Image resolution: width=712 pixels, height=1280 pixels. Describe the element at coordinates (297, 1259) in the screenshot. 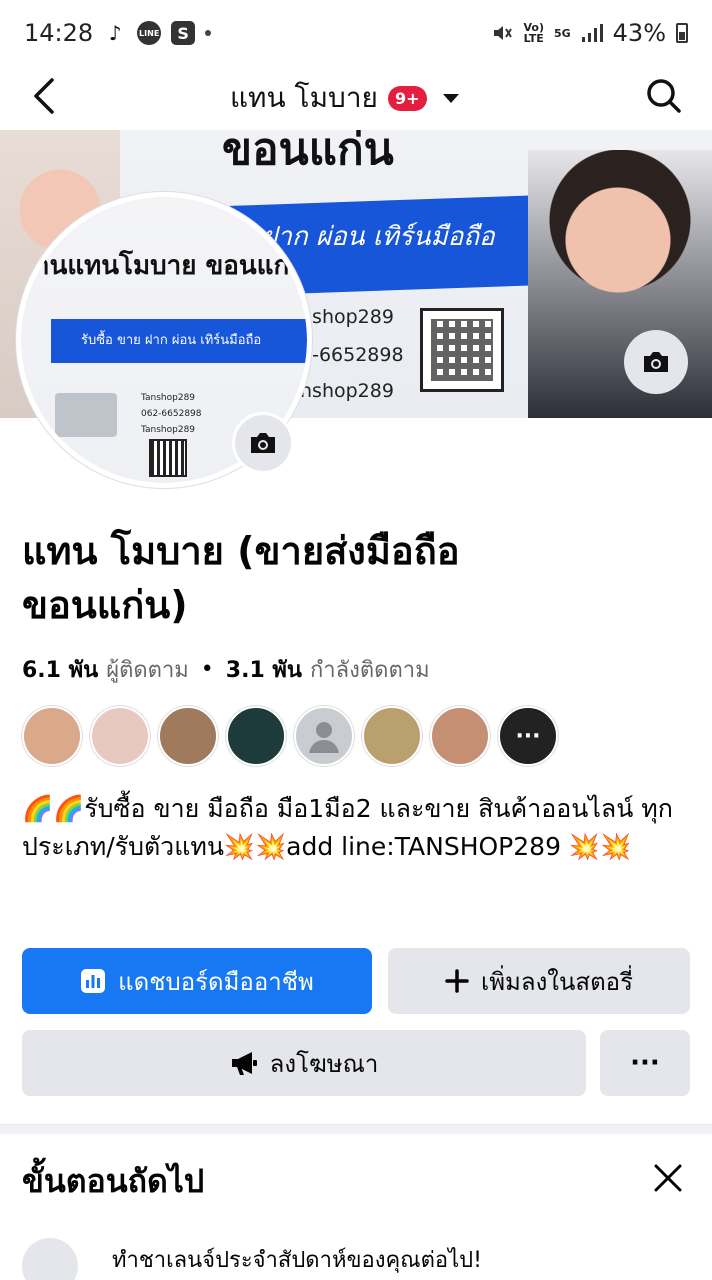

I see `weekly-challenge-text: ทำชาเลนจ์ประจำสัปดาห์ของคุณต่อไป!` at that location.